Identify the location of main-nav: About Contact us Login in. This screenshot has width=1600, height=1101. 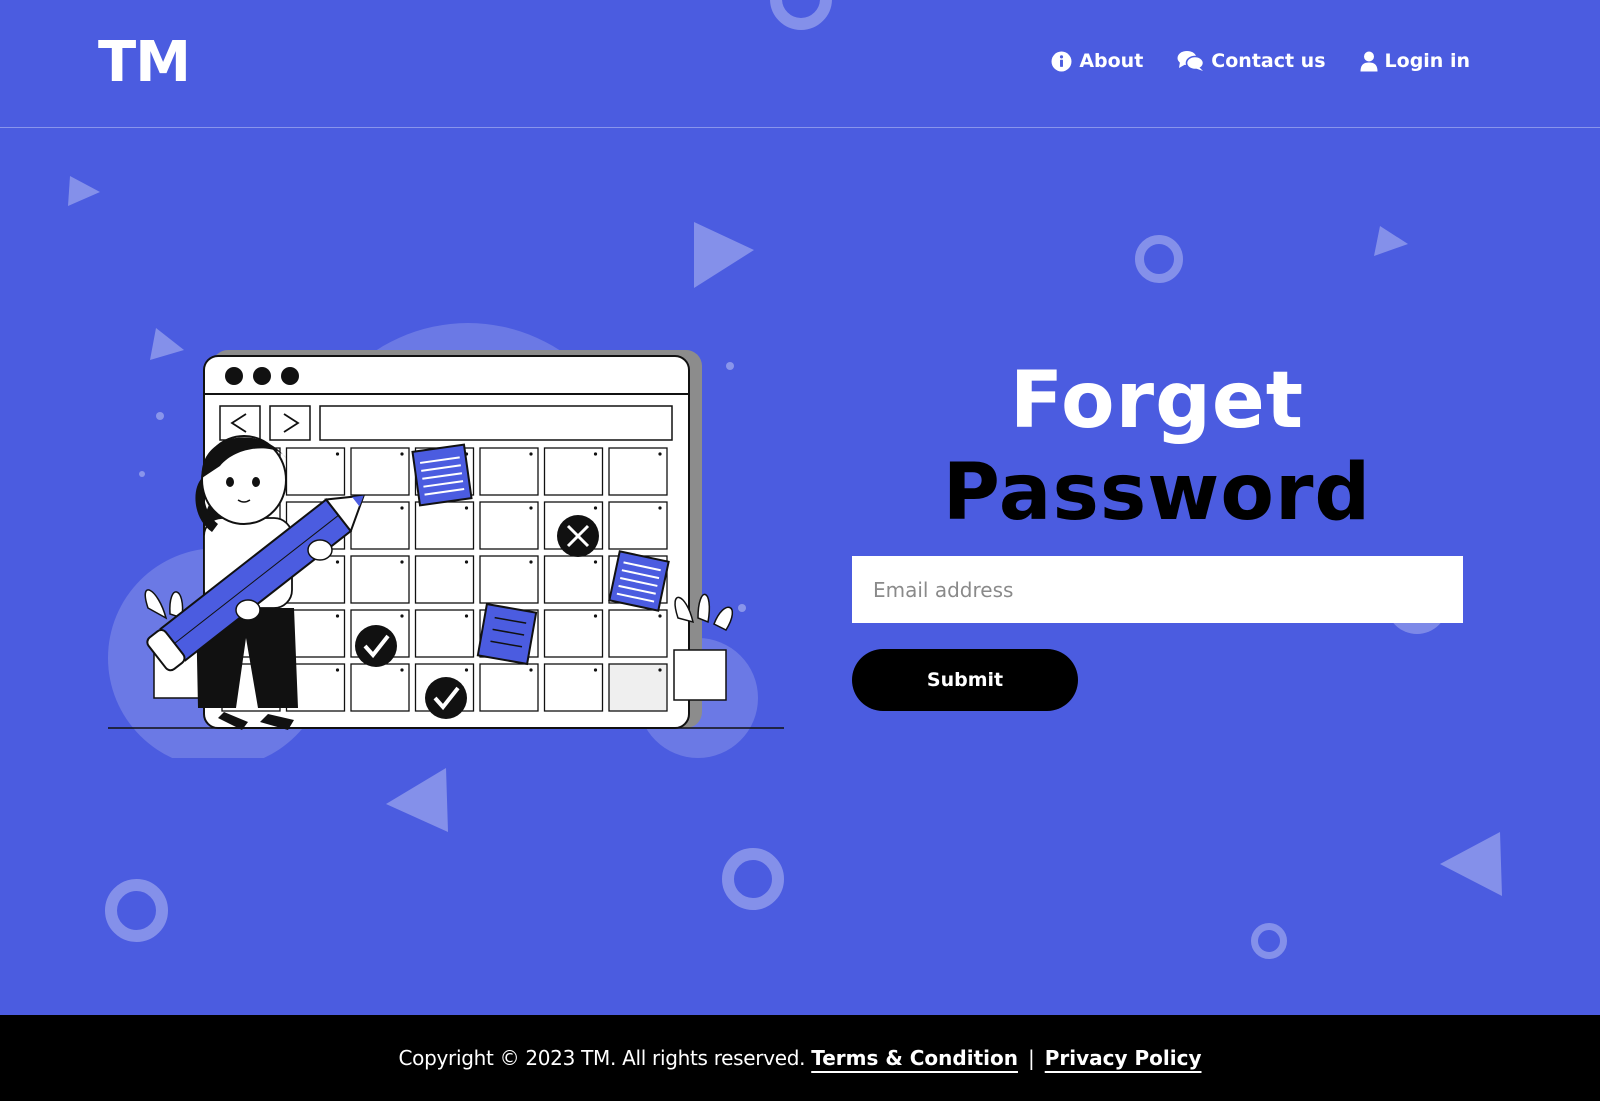
(1260, 61).